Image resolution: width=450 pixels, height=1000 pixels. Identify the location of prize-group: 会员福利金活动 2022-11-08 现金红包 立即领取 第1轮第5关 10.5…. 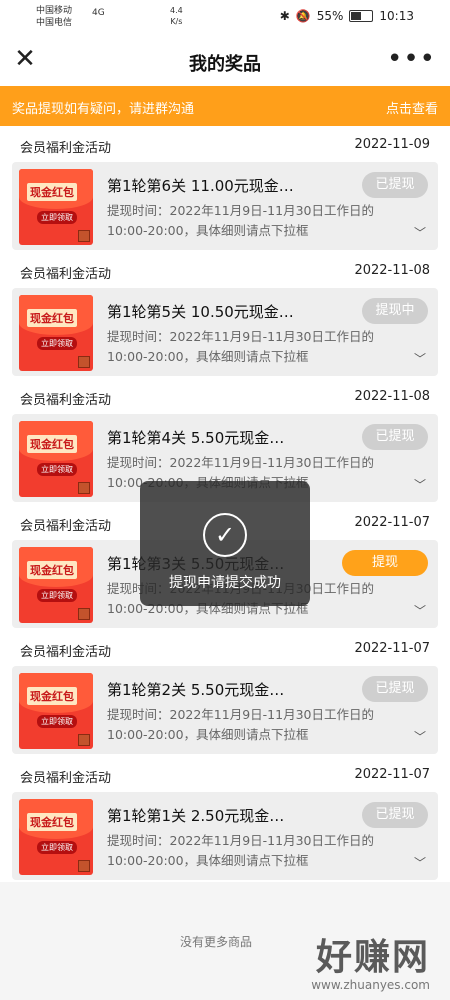
(225, 315).